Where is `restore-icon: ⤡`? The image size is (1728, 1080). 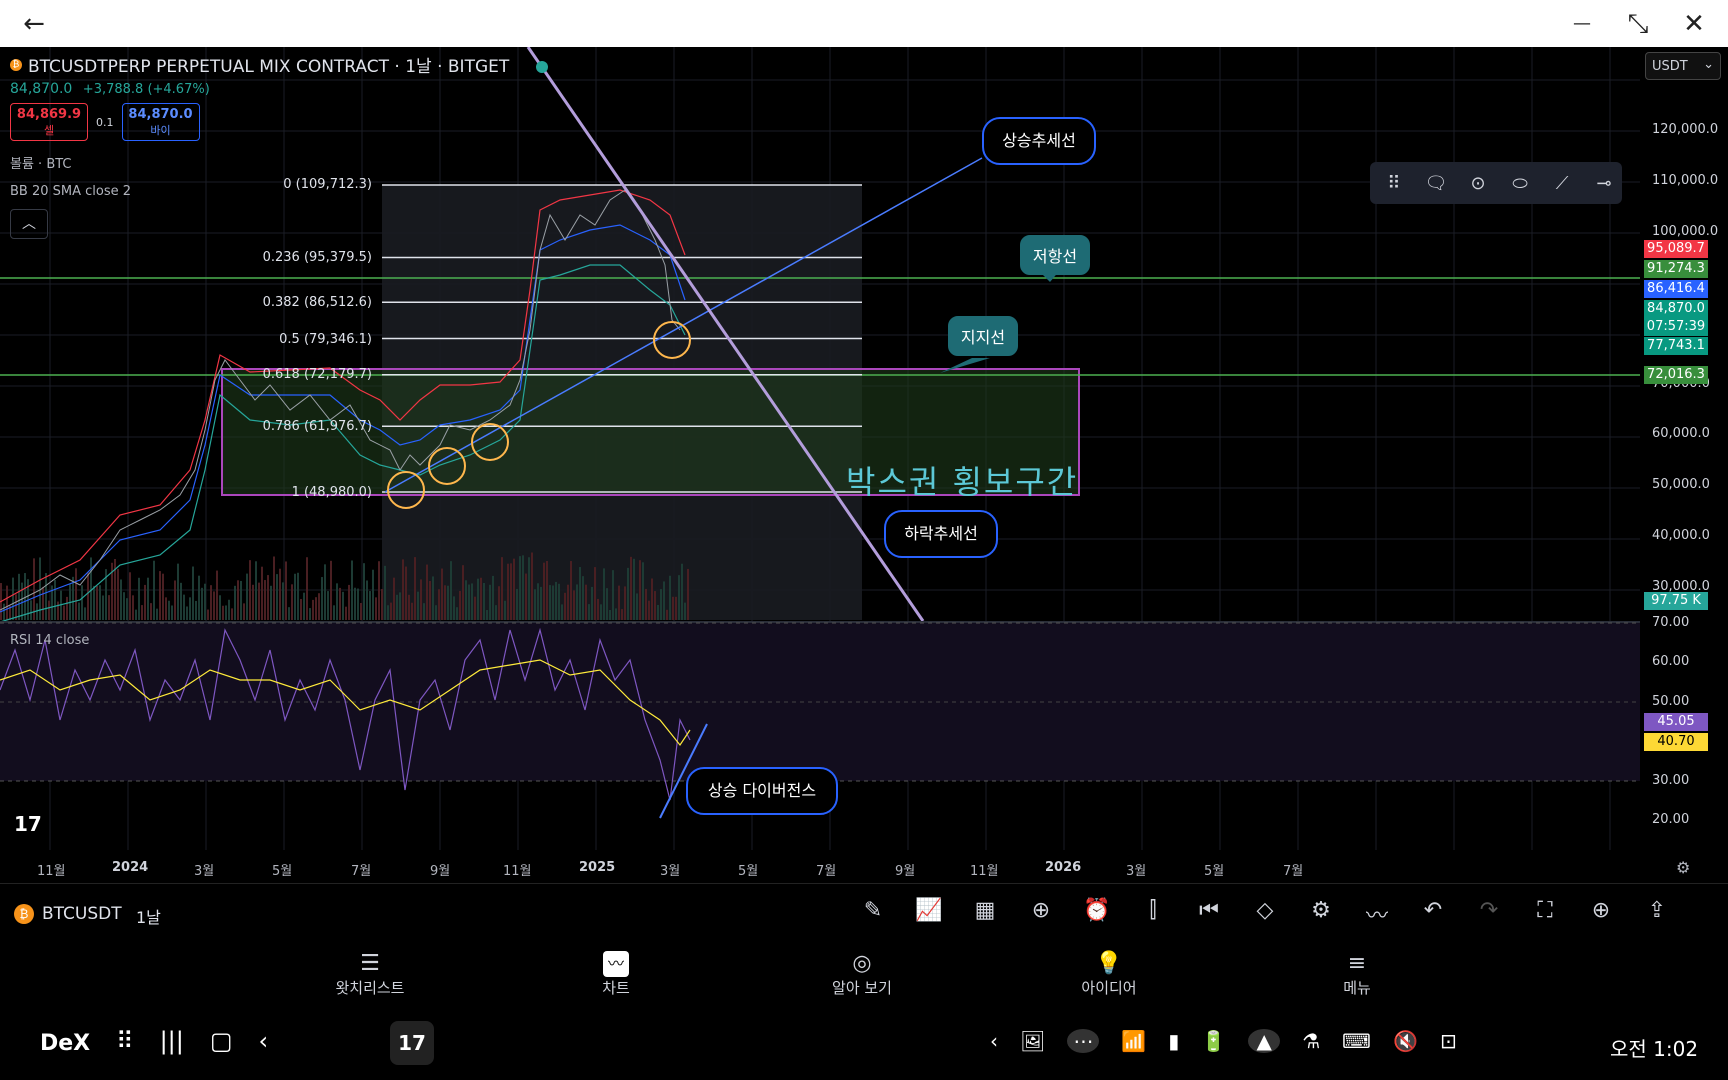
restore-icon: ⤡ is located at coordinates (1638, 24).